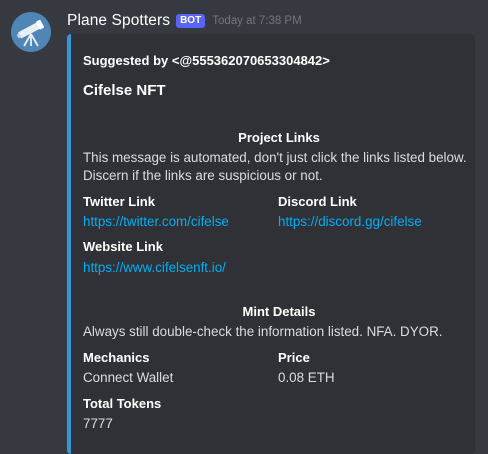  I want to click on twitter-link-label: Twitter Link, so click(119, 201).